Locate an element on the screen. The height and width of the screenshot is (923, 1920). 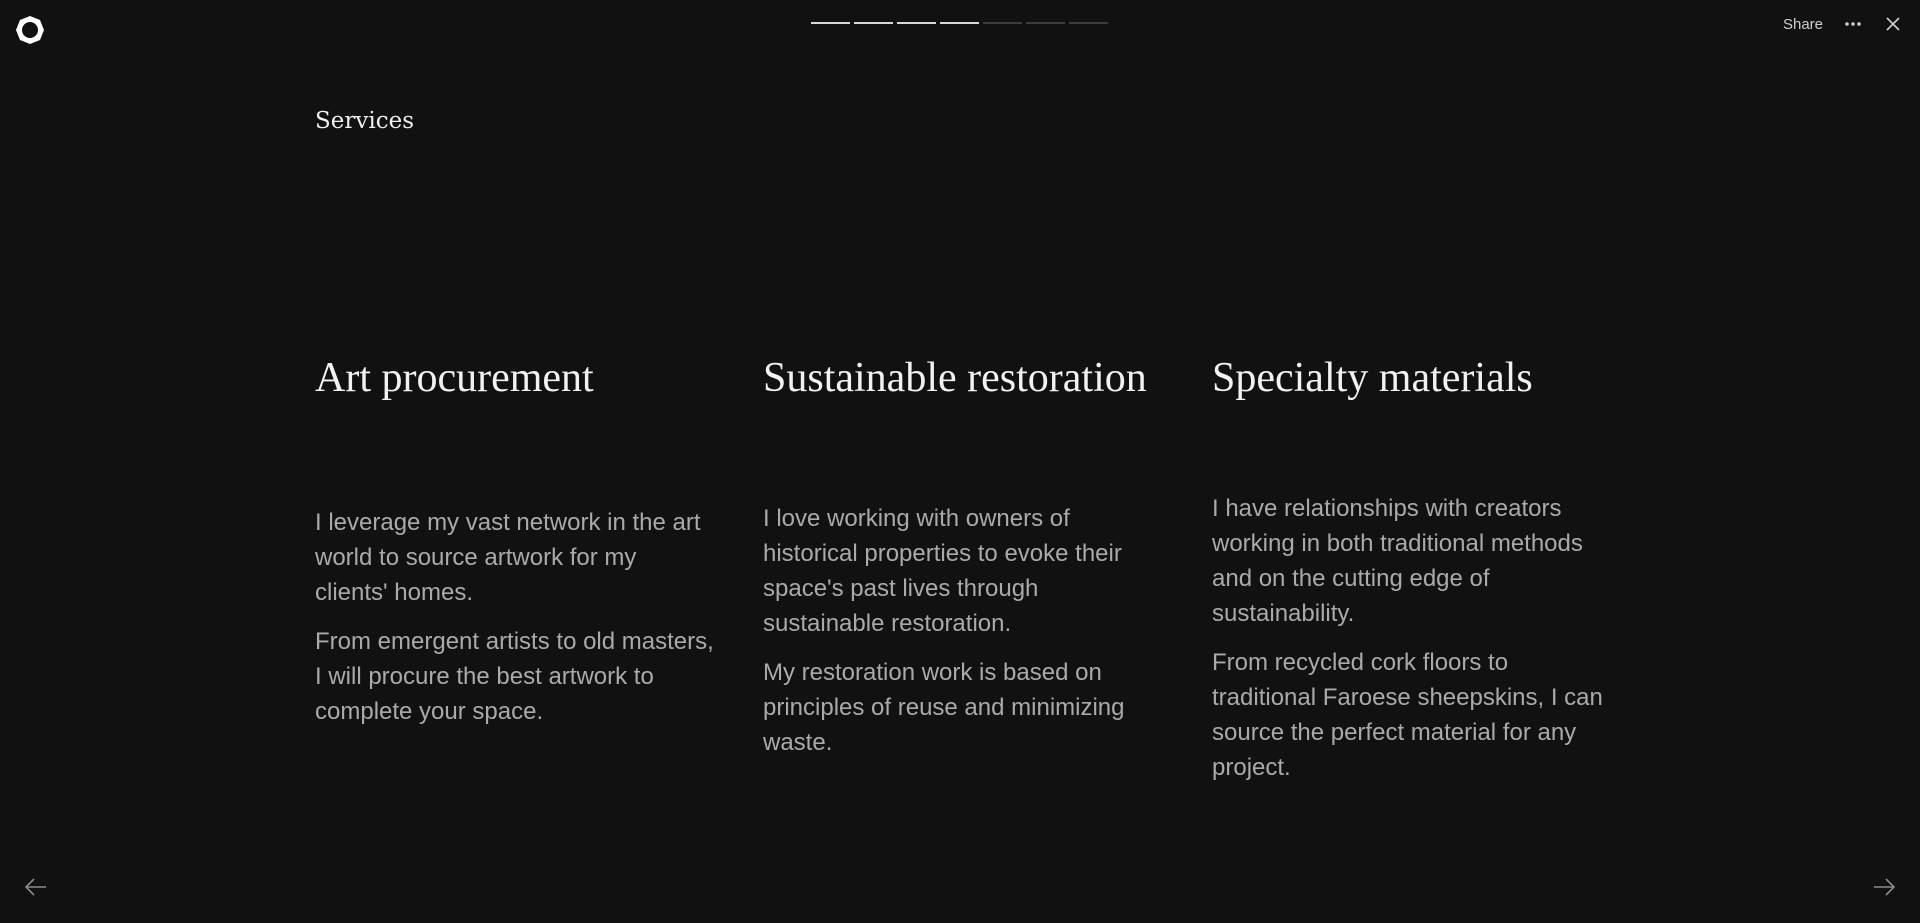
progress-indicator is located at coordinates (959, 23).